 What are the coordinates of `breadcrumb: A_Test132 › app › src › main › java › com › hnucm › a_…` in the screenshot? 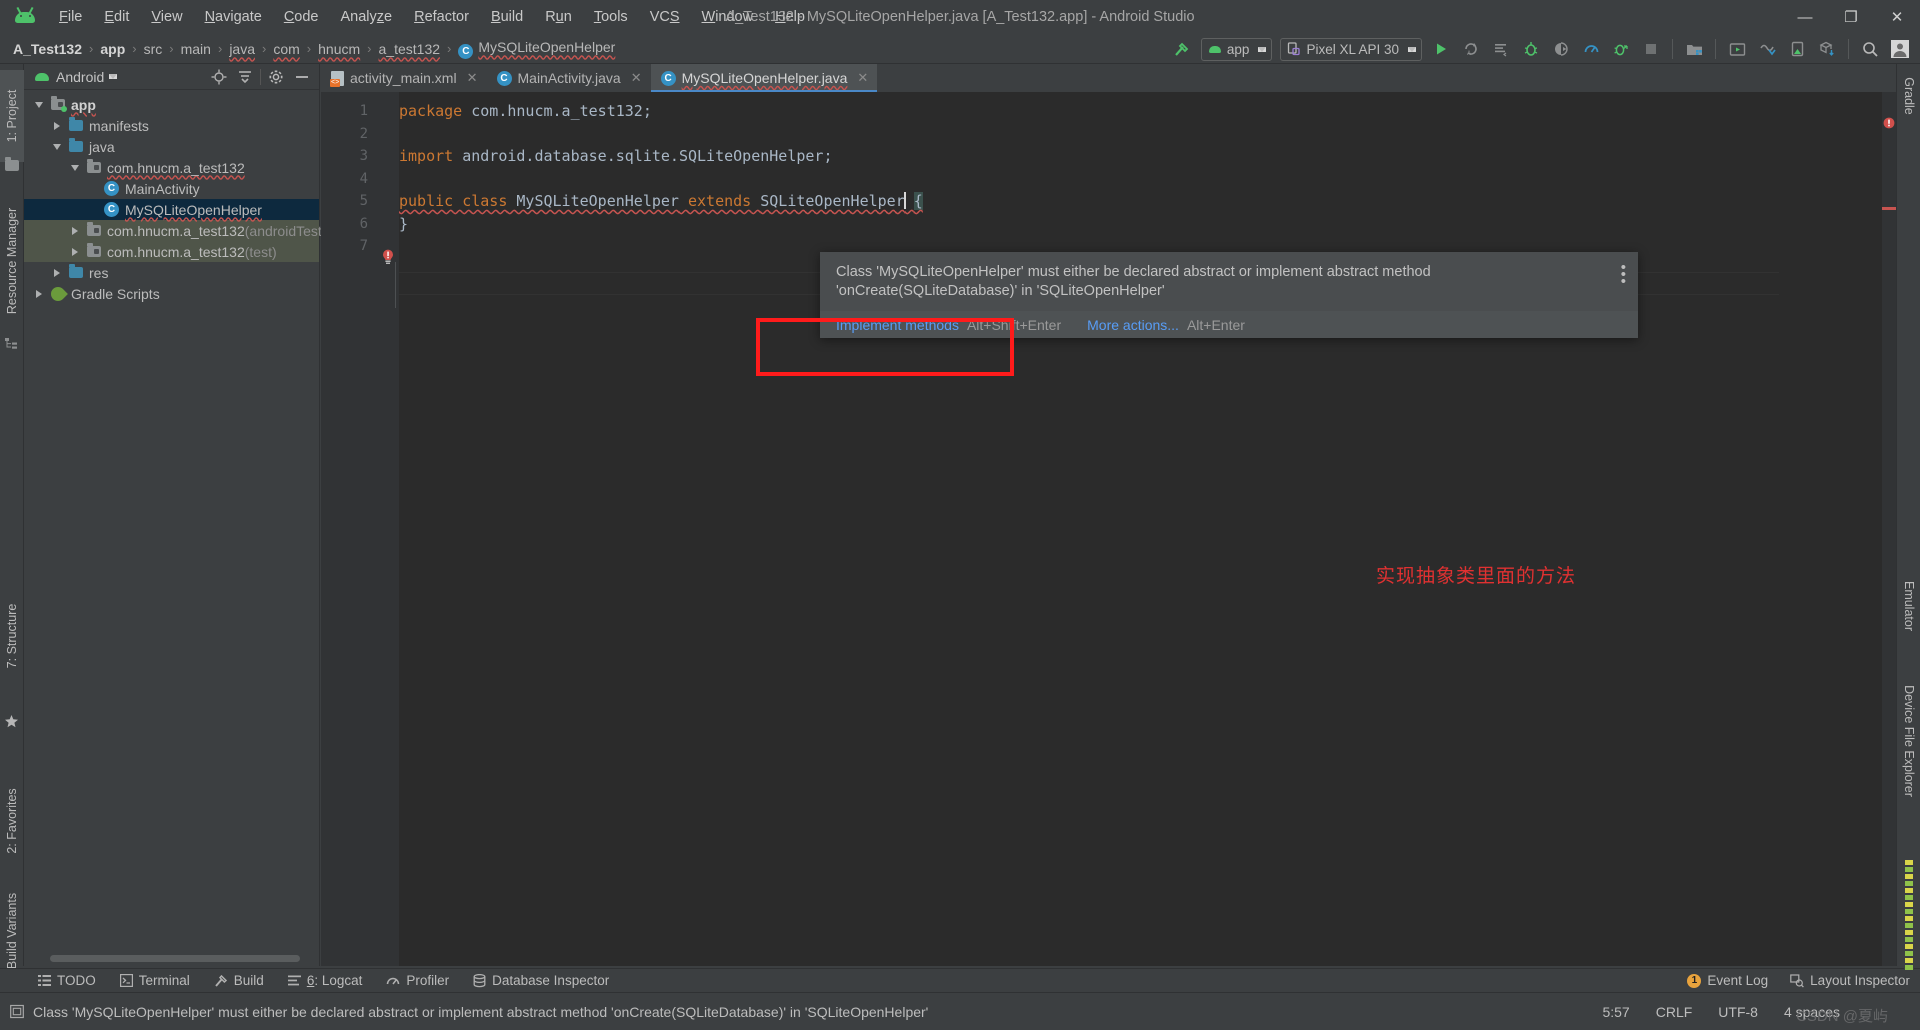 It's located at (314, 49).